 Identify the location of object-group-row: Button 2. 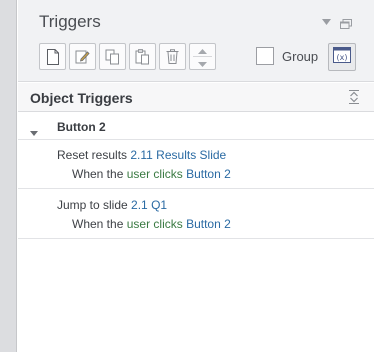
(196, 126).